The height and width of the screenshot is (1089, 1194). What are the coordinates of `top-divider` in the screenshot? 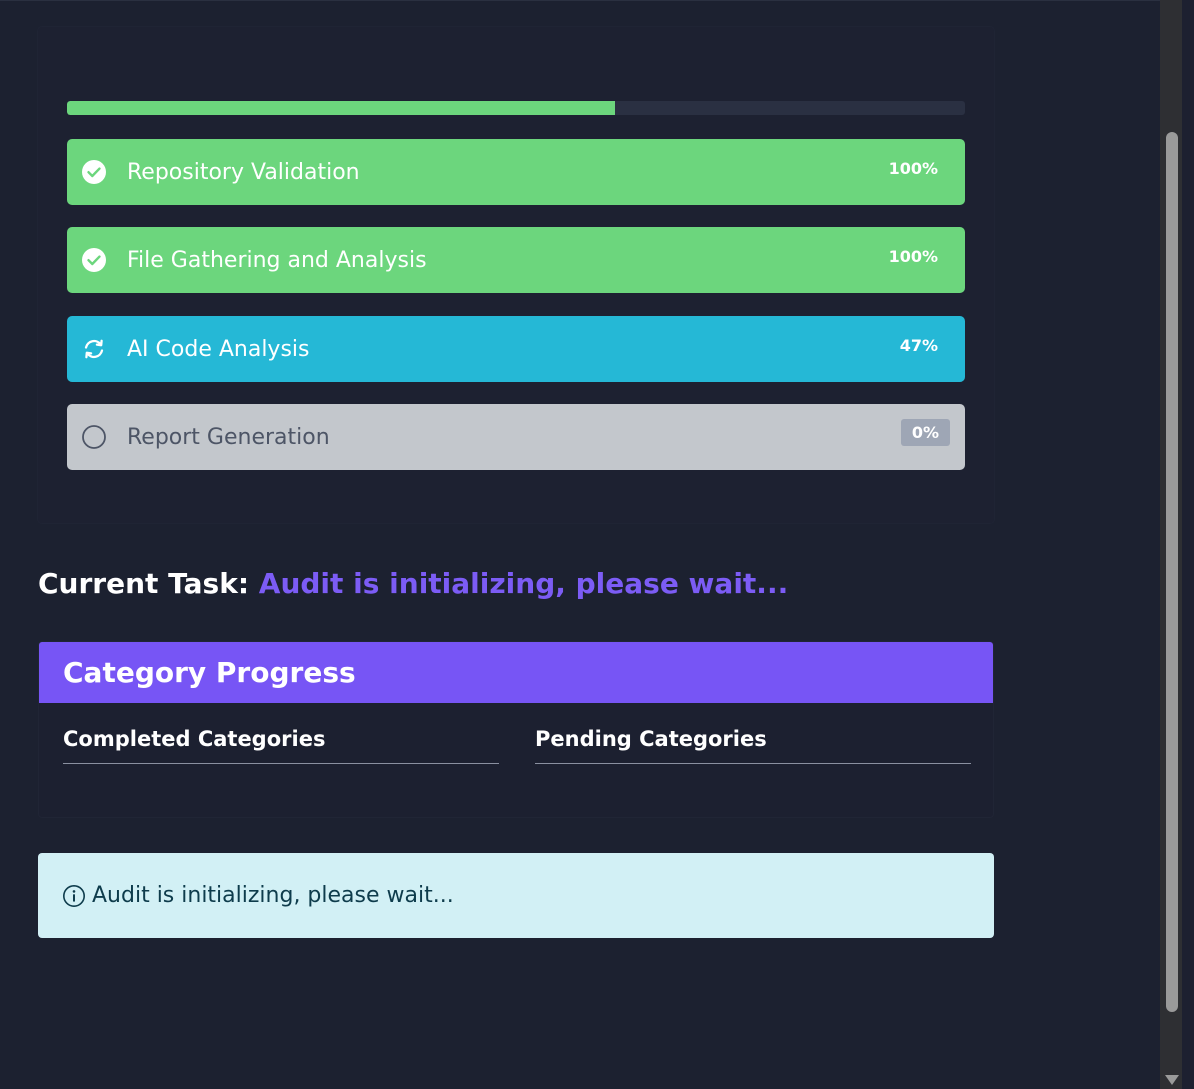 It's located at (580, 0).